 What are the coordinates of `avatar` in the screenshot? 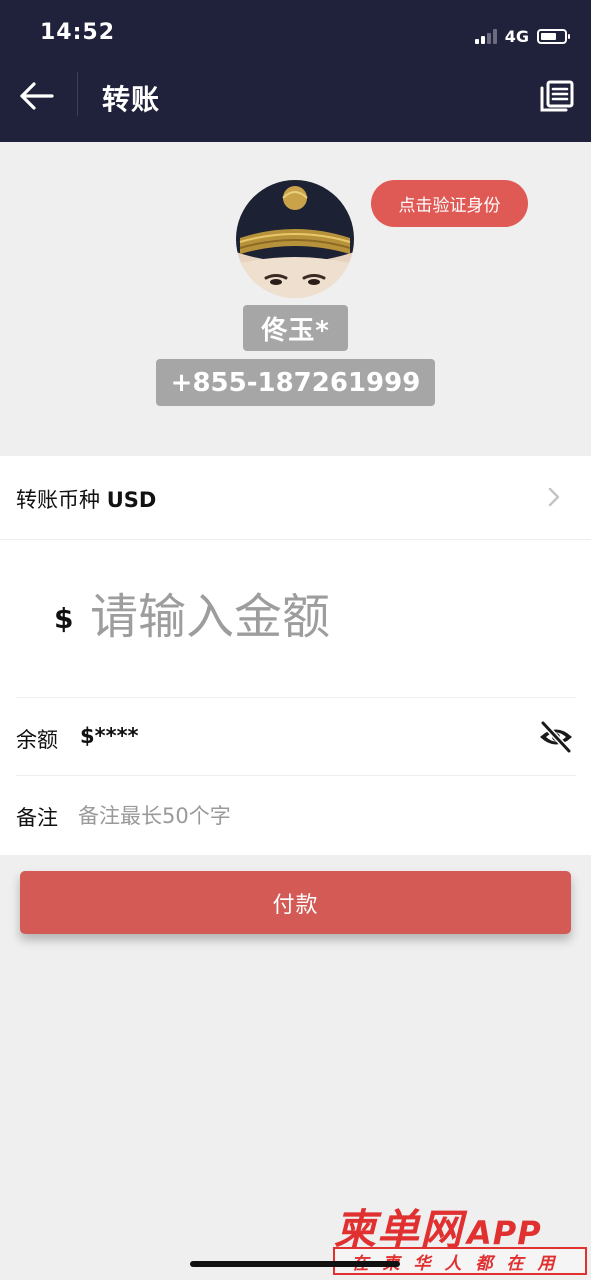 It's located at (295, 239).